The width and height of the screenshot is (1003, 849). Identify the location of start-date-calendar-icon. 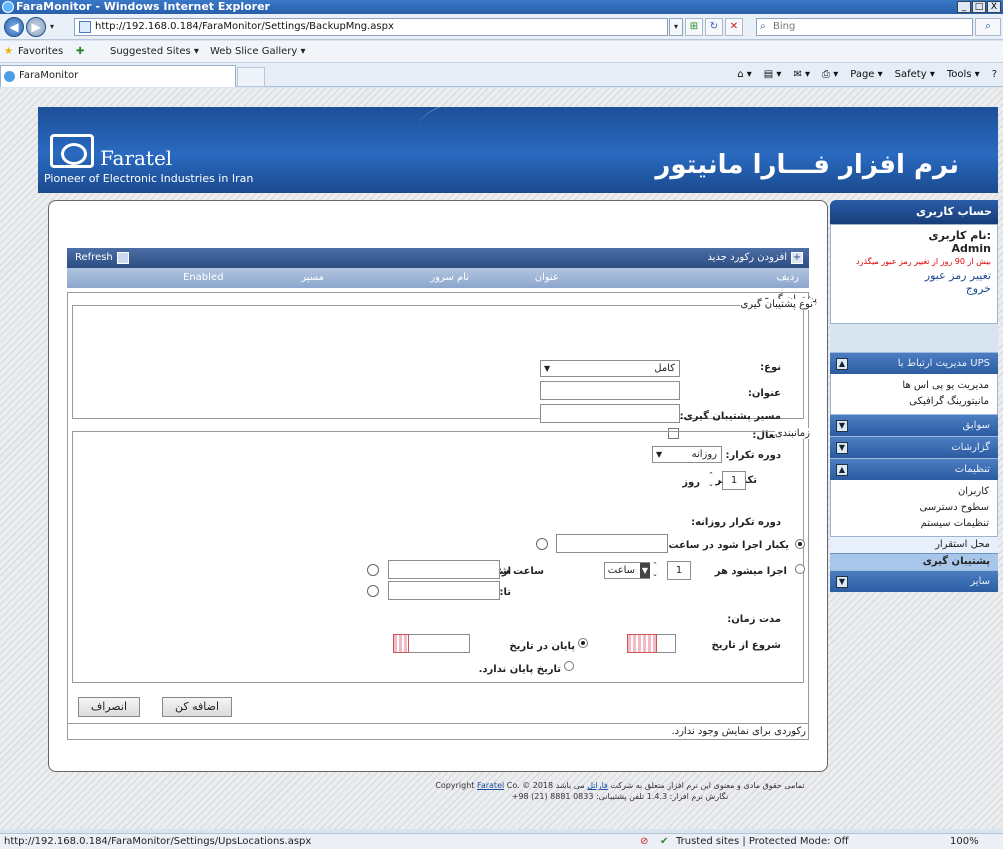
(642, 643).